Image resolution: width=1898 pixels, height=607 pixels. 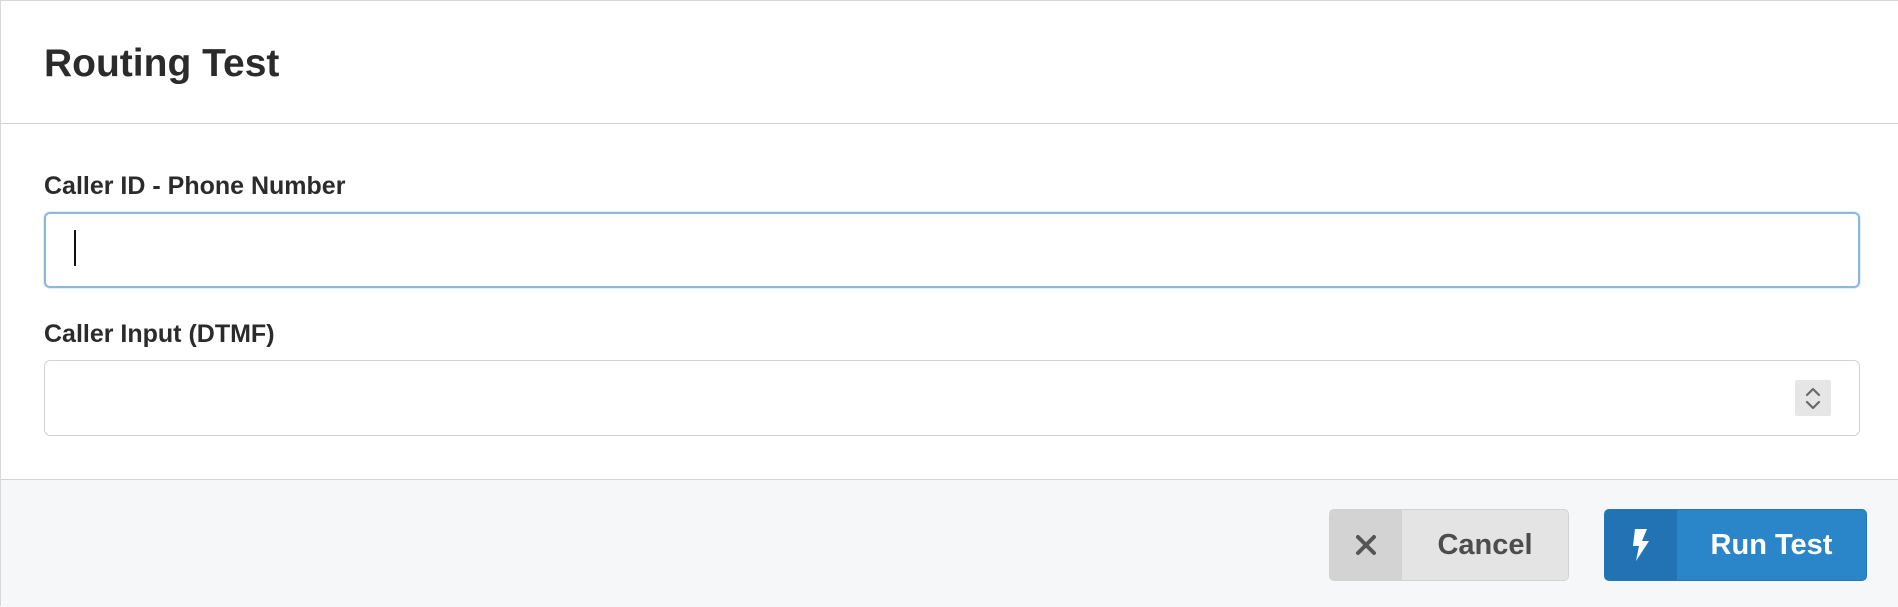 What do you see at coordinates (1771, 544) in the screenshot?
I see `run-test-button-label: Run Test` at bounding box center [1771, 544].